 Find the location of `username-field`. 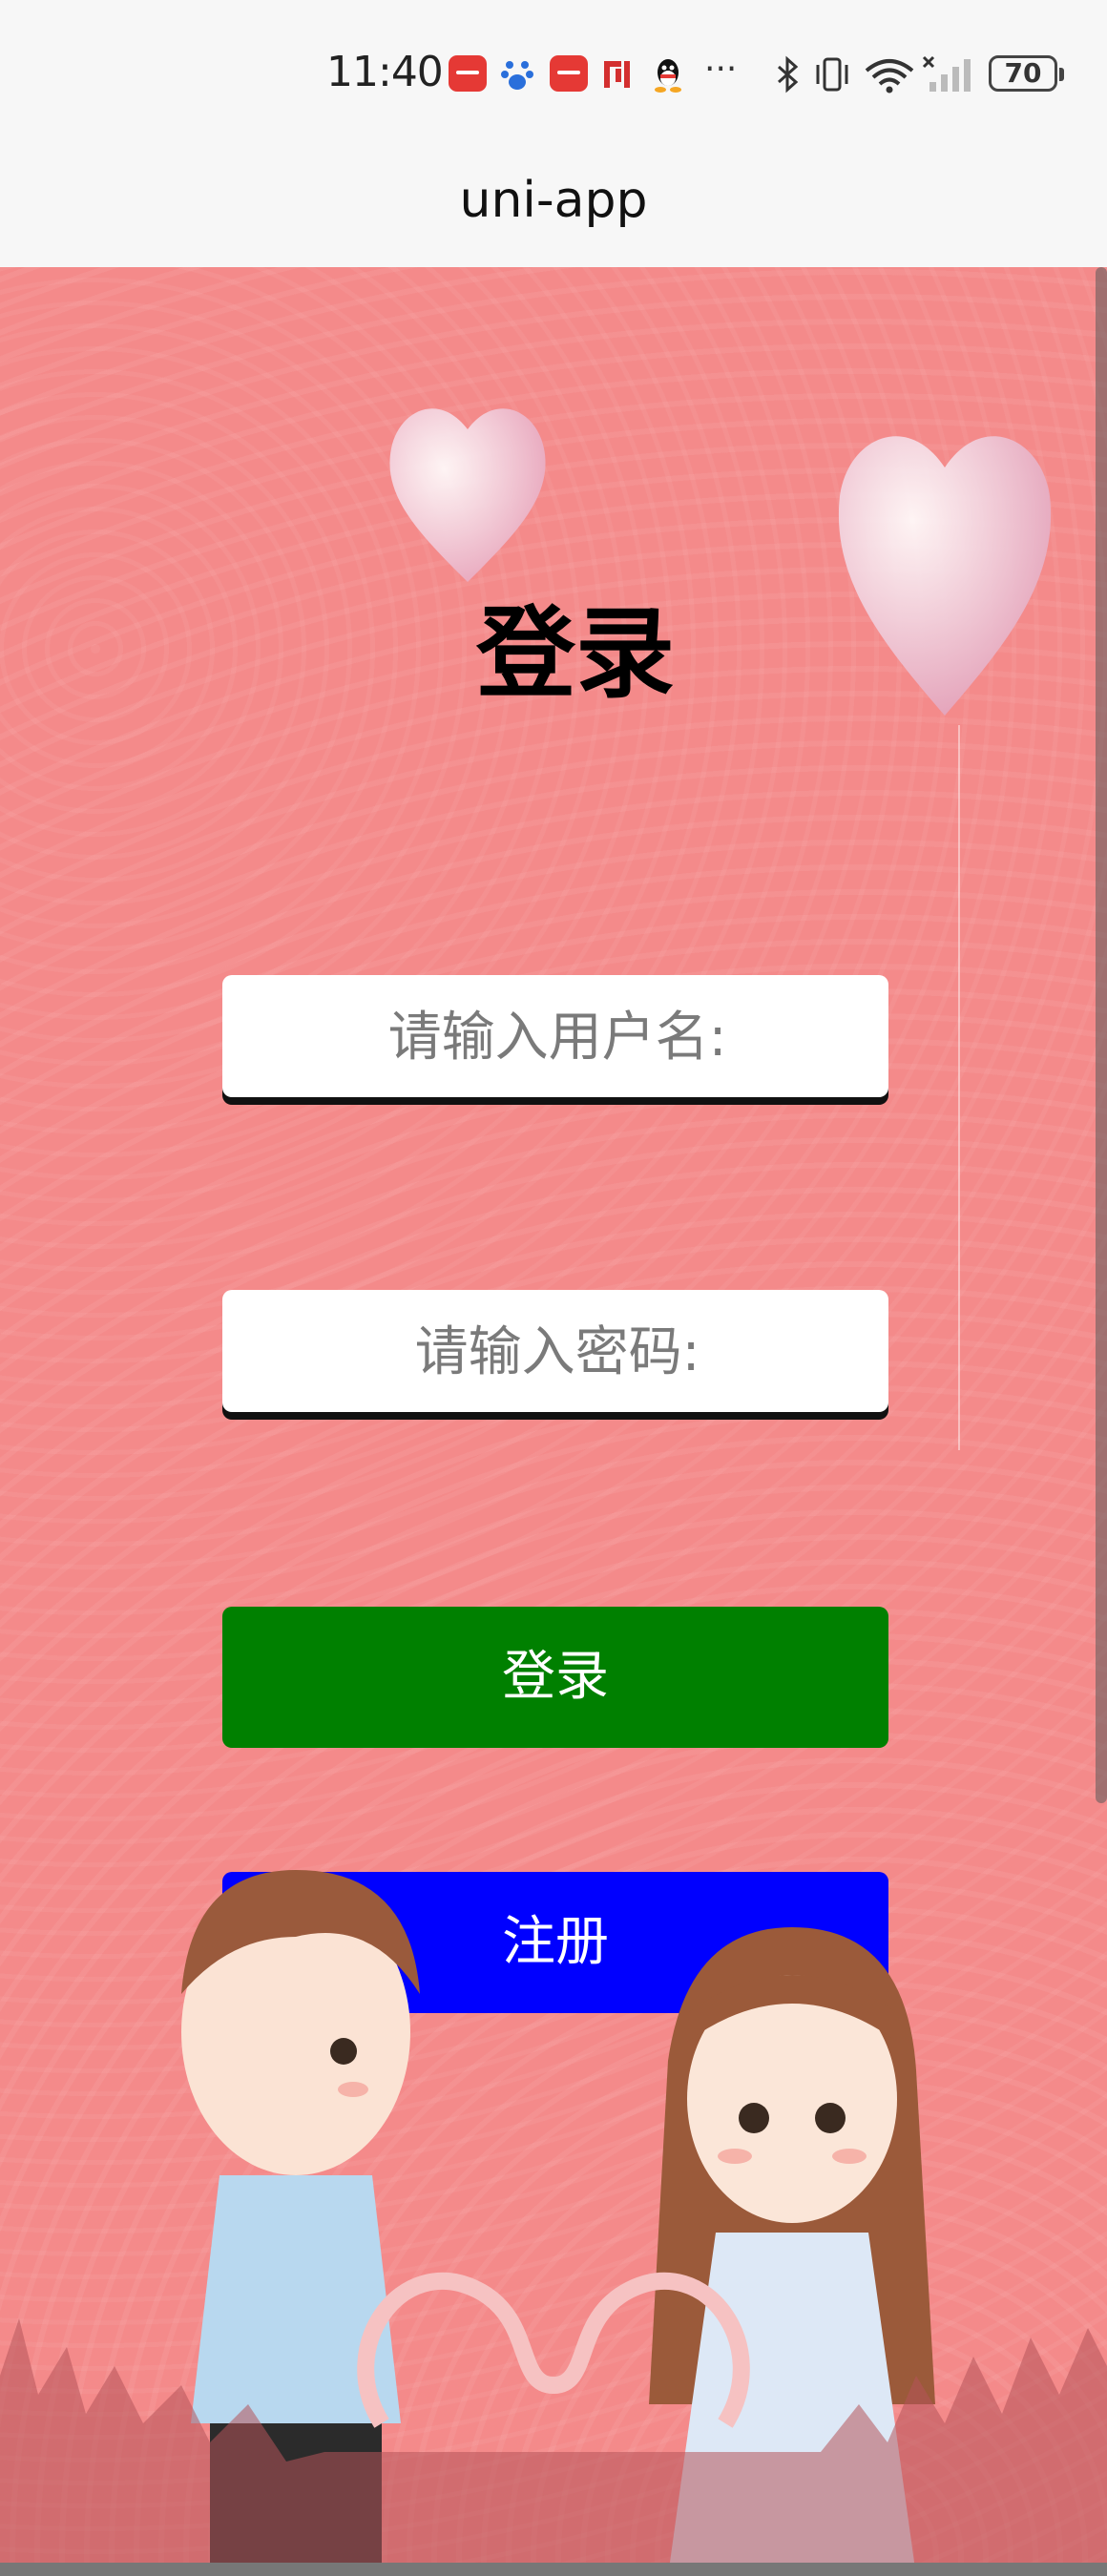

username-field is located at coordinates (557, 1037).